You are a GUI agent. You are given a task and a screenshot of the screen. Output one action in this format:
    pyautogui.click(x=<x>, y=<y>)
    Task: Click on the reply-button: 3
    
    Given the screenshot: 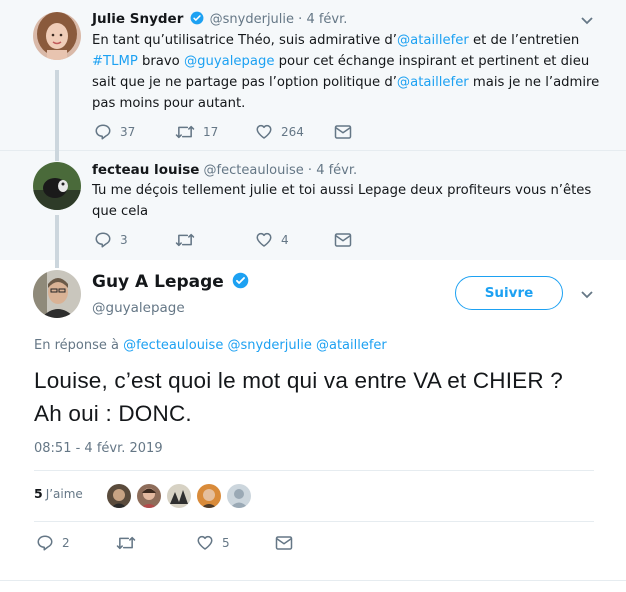 What is the action you would take?
    pyautogui.click(x=111, y=240)
    